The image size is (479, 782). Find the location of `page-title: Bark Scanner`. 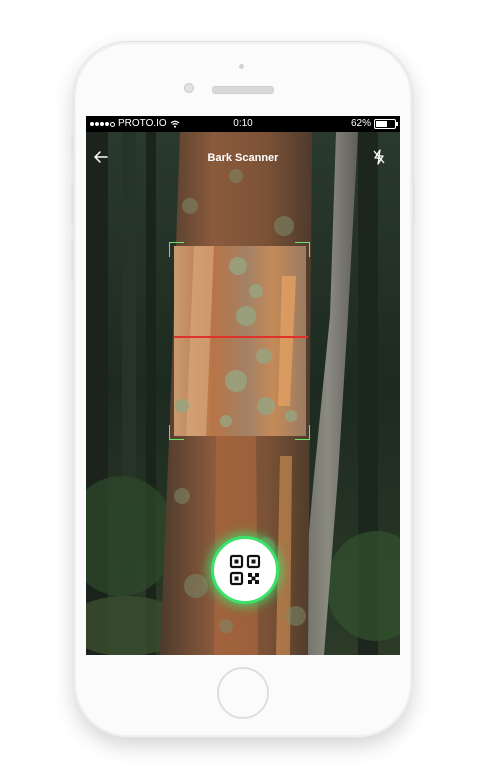

page-title: Bark Scanner is located at coordinates (243, 158).